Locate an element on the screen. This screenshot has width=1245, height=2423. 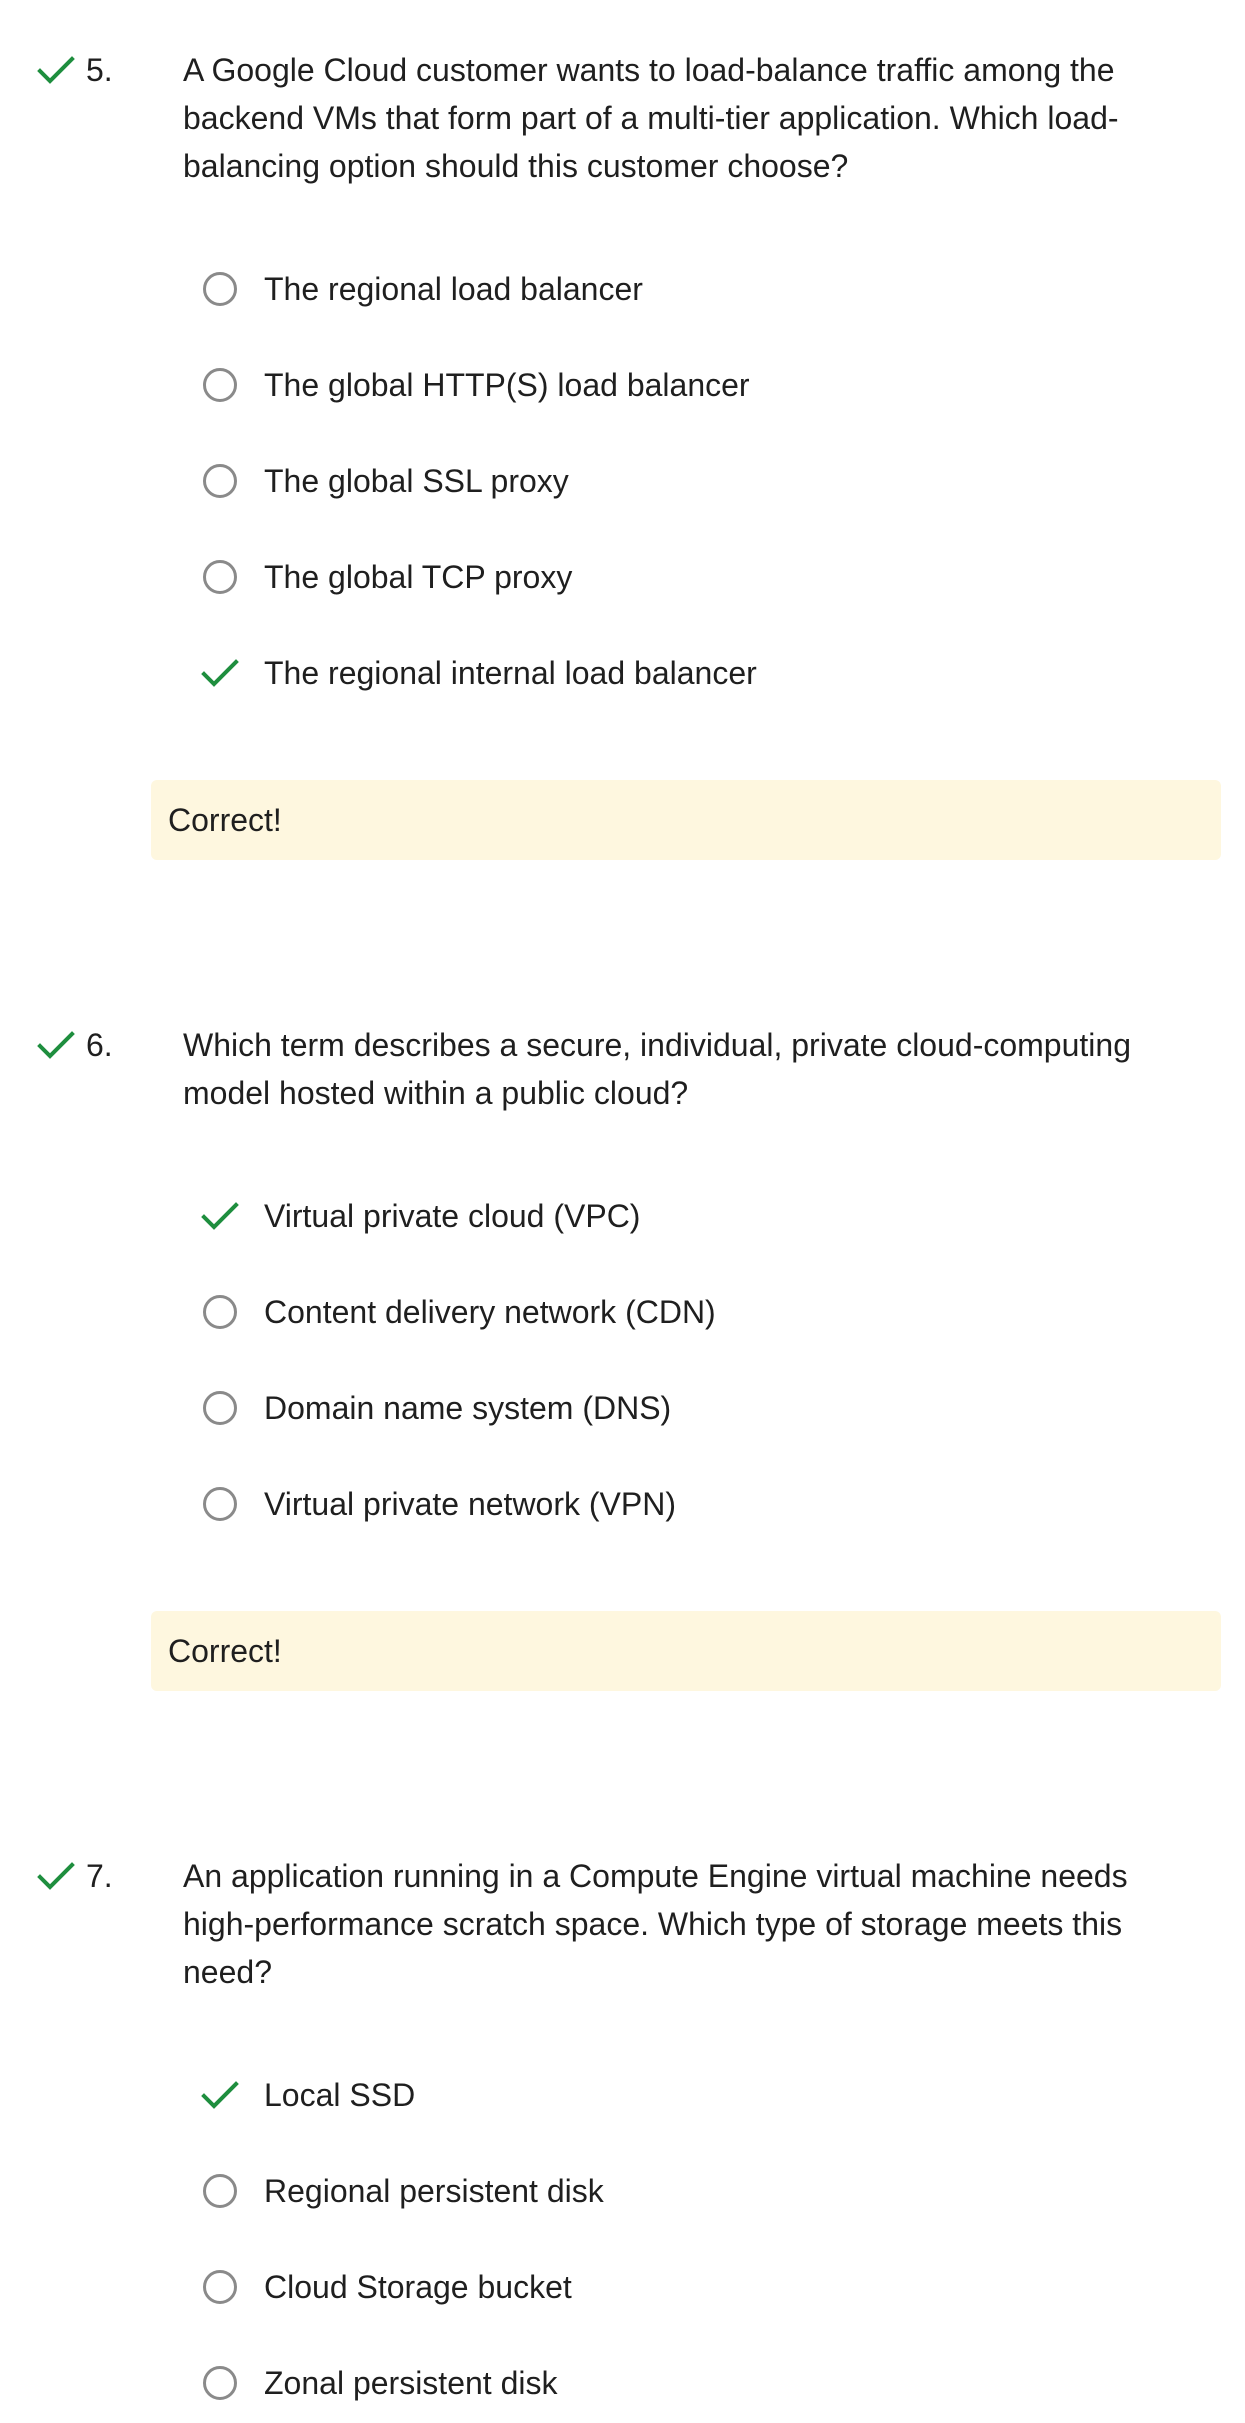
answer-option: Content delivery network (CDN) is located at coordinates (646, 1312).